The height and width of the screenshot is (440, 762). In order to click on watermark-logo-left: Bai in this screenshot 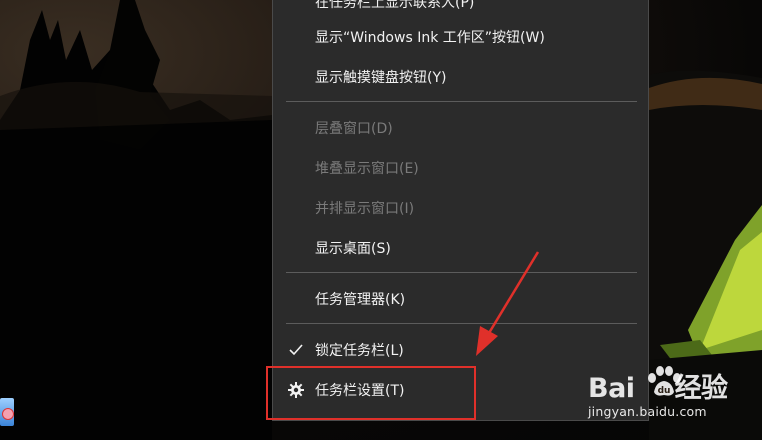, I will do `click(611, 388)`.